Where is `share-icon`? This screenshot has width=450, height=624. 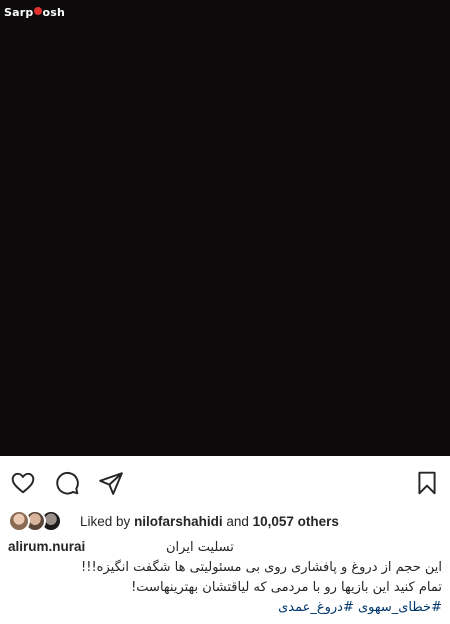 share-icon is located at coordinates (111, 483).